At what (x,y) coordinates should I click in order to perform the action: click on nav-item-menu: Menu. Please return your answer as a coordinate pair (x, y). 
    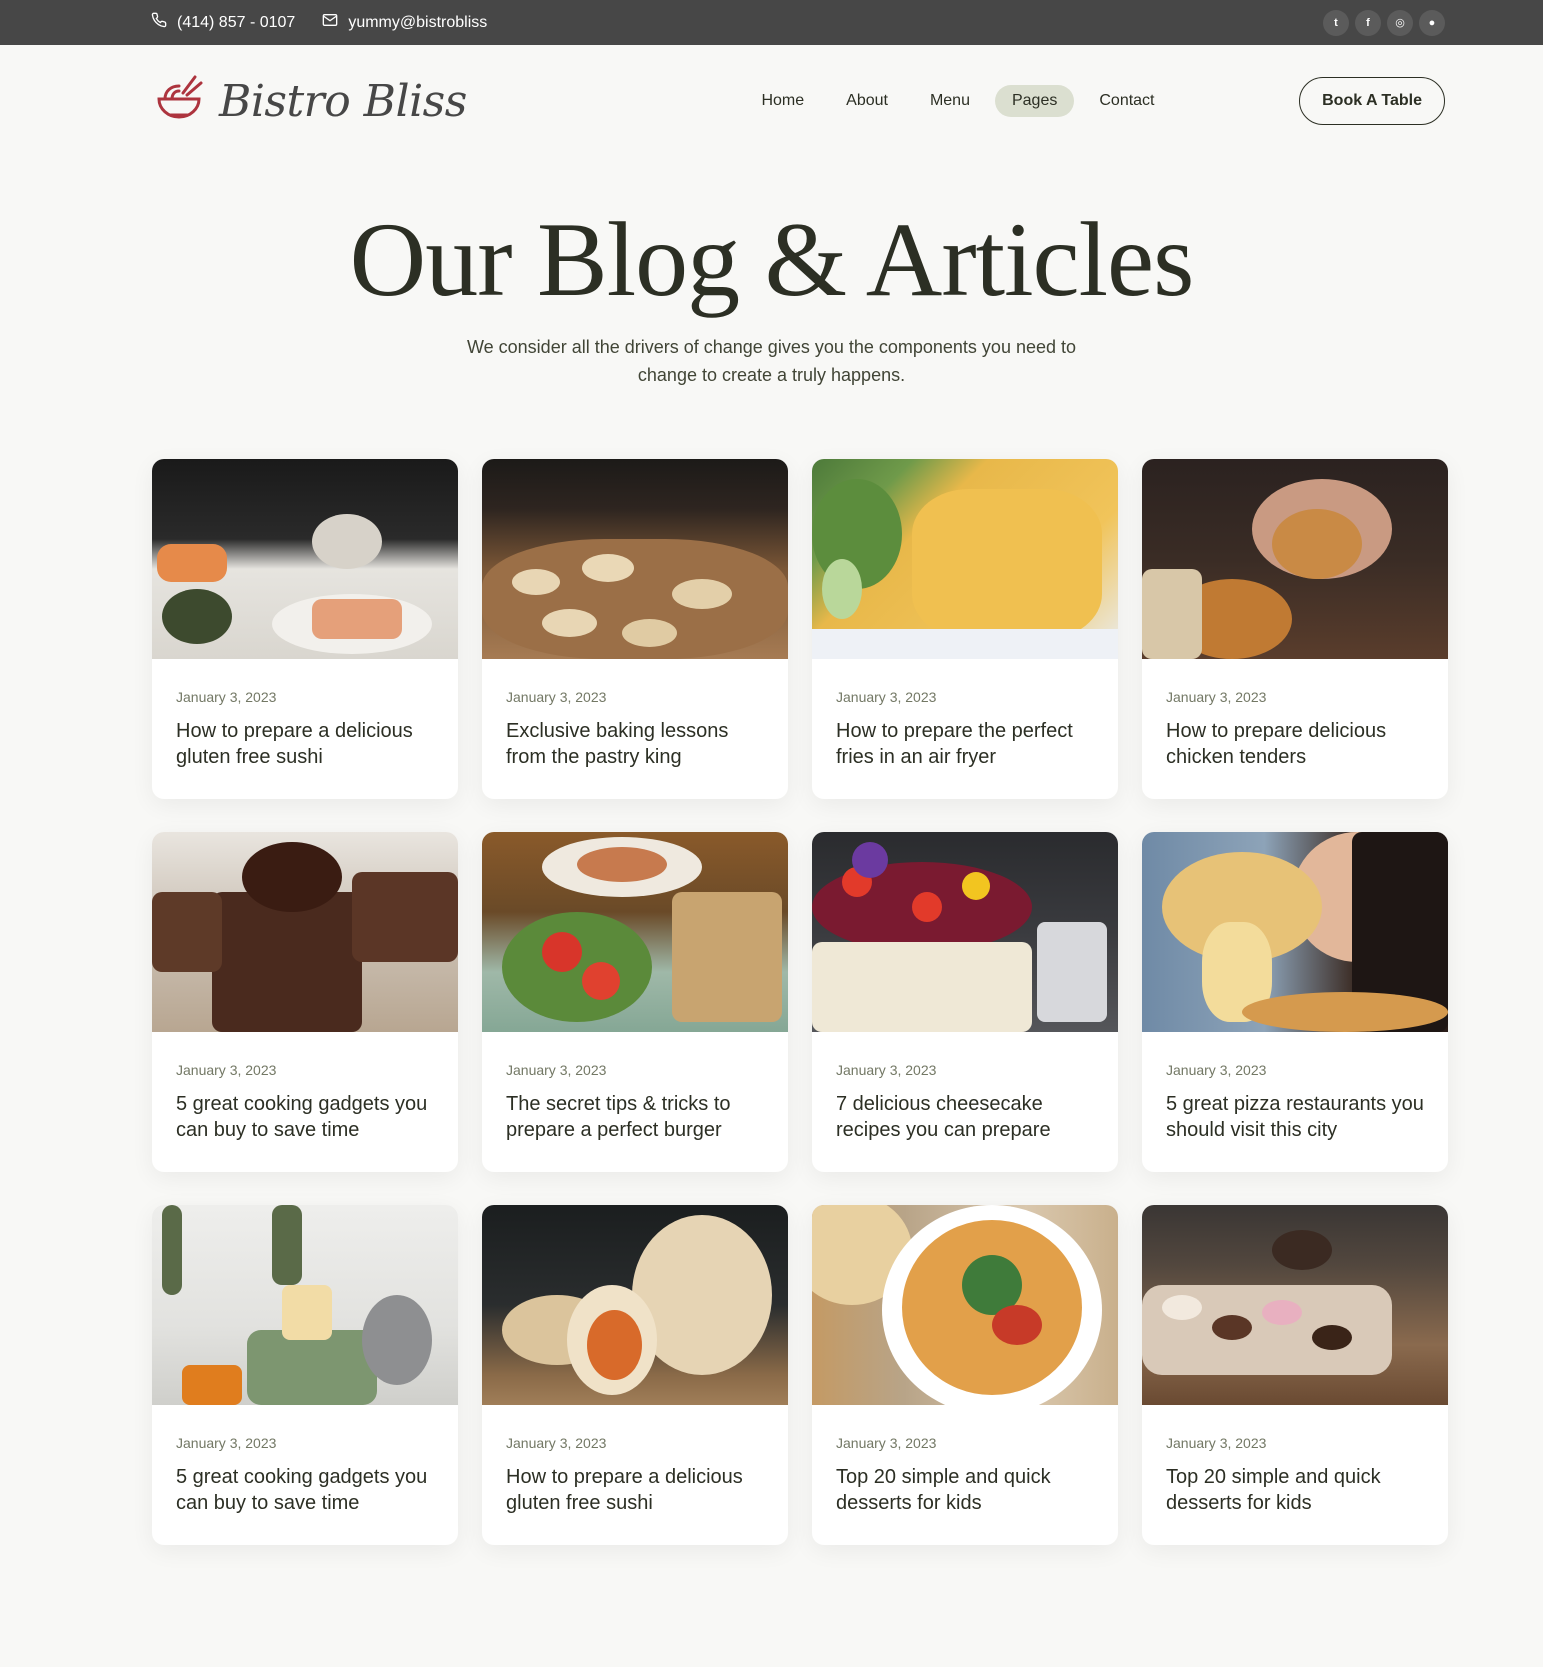
    Looking at the image, I should click on (950, 101).